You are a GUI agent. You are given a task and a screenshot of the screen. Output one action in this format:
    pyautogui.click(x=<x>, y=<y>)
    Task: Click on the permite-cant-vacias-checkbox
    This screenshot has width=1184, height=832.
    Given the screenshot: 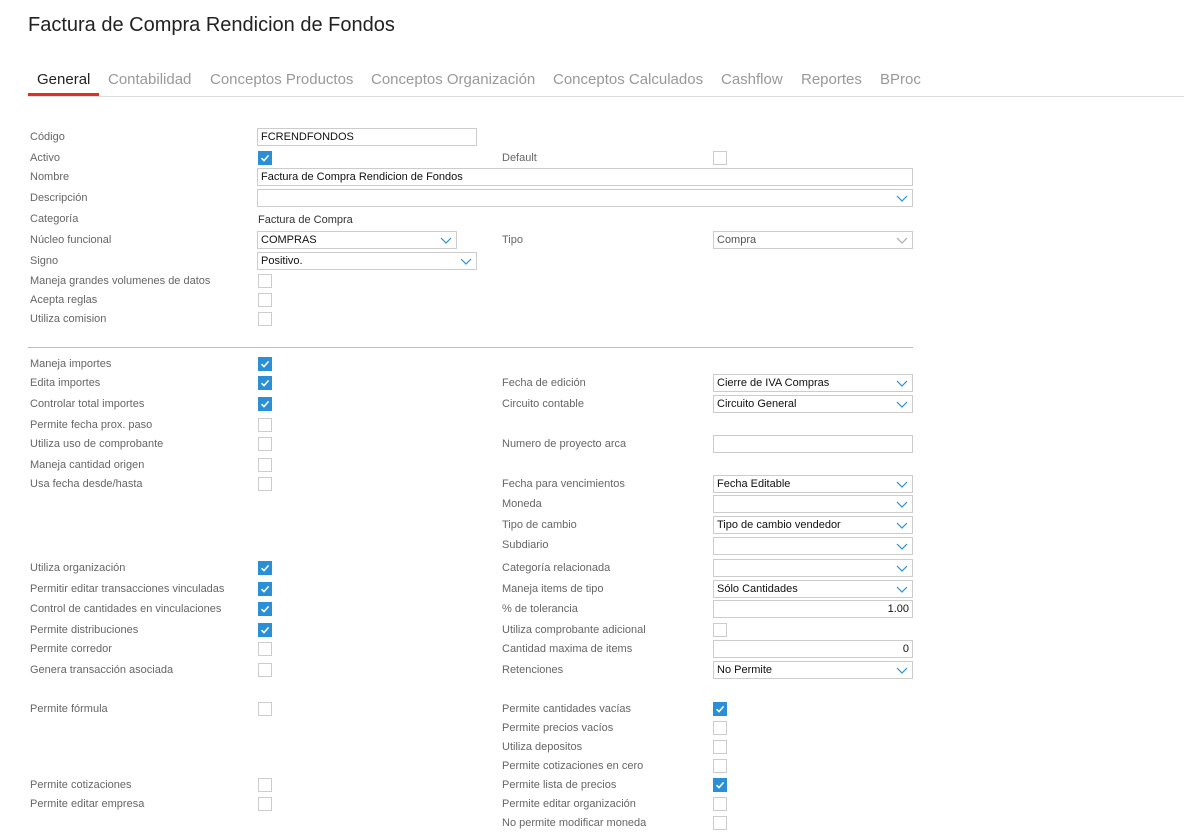 What is the action you would take?
    pyautogui.click(x=720, y=709)
    